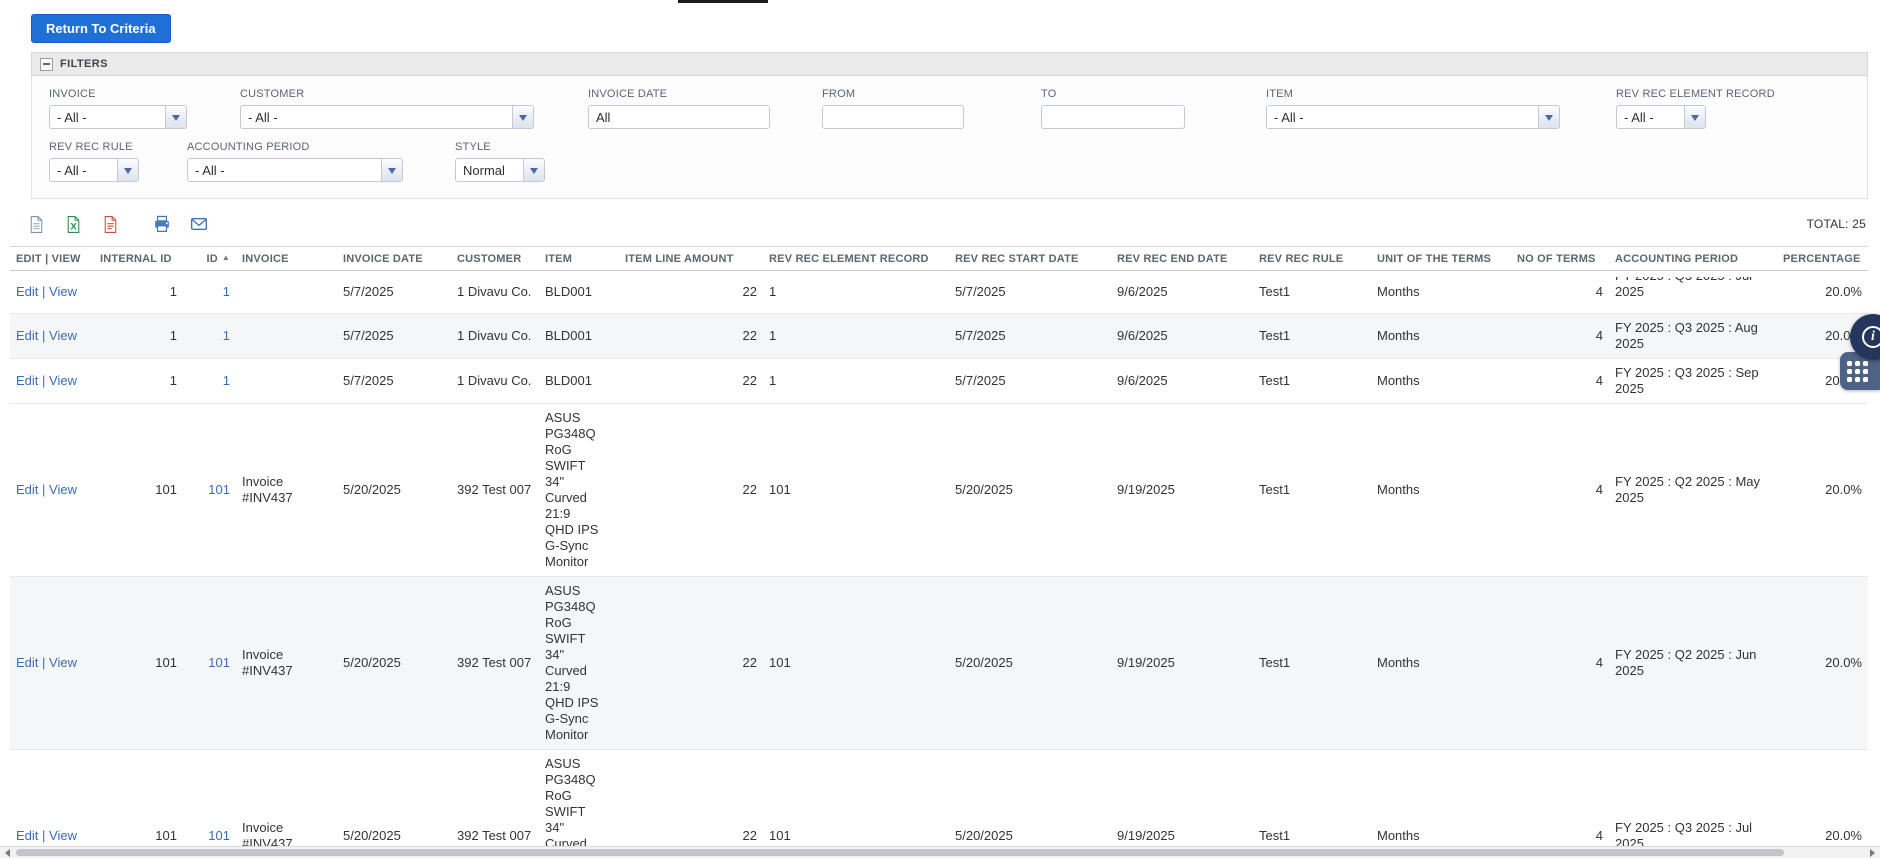 This screenshot has height=858, width=1880. I want to click on col-header-rev-rec-end-date: REV REC END DATE, so click(1182, 258).